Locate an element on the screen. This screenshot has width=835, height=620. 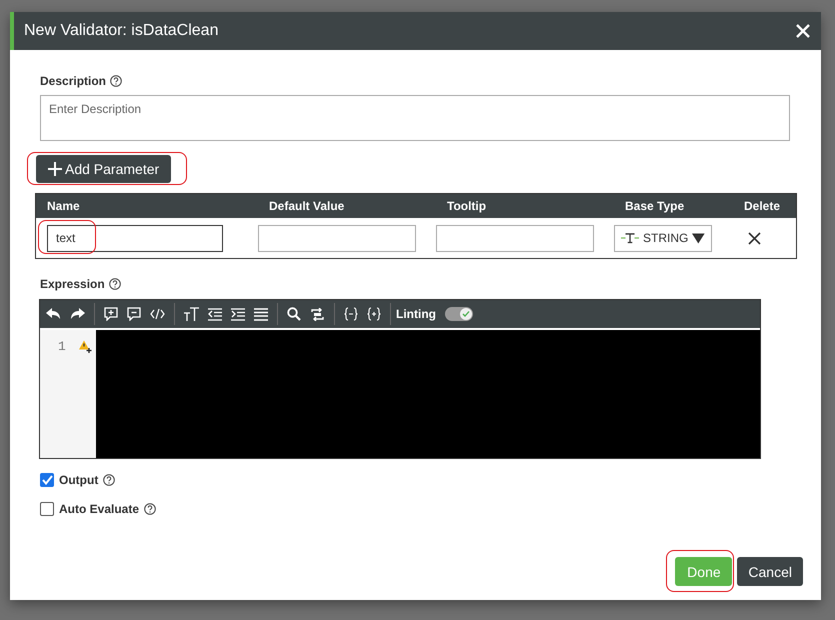
name-field: text is located at coordinates (135, 238).